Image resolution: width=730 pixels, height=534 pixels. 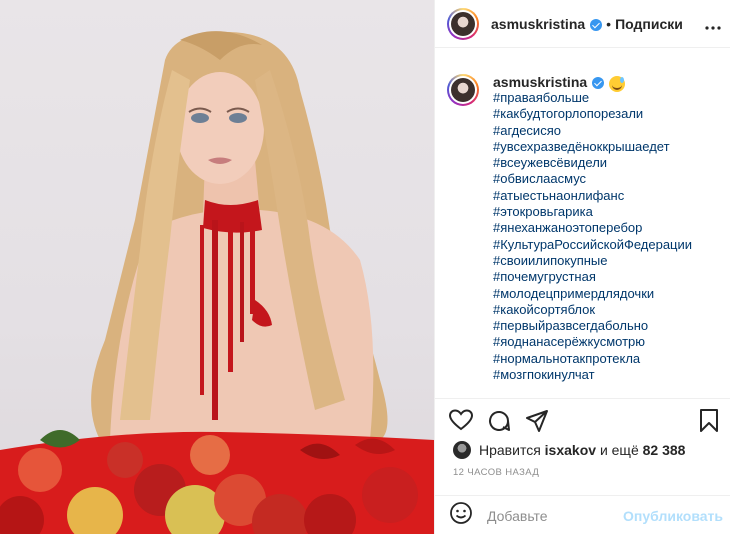 I want to click on hashtag-link: #КультураРоссийскойФедерации, so click(x=607, y=245).